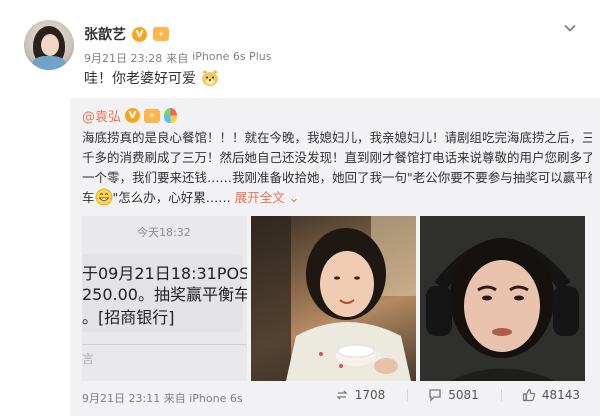 This screenshot has height=416, width=600. Describe the element at coordinates (231, 58) in the screenshot. I see `post-source: iPhone 6s Plus` at that location.